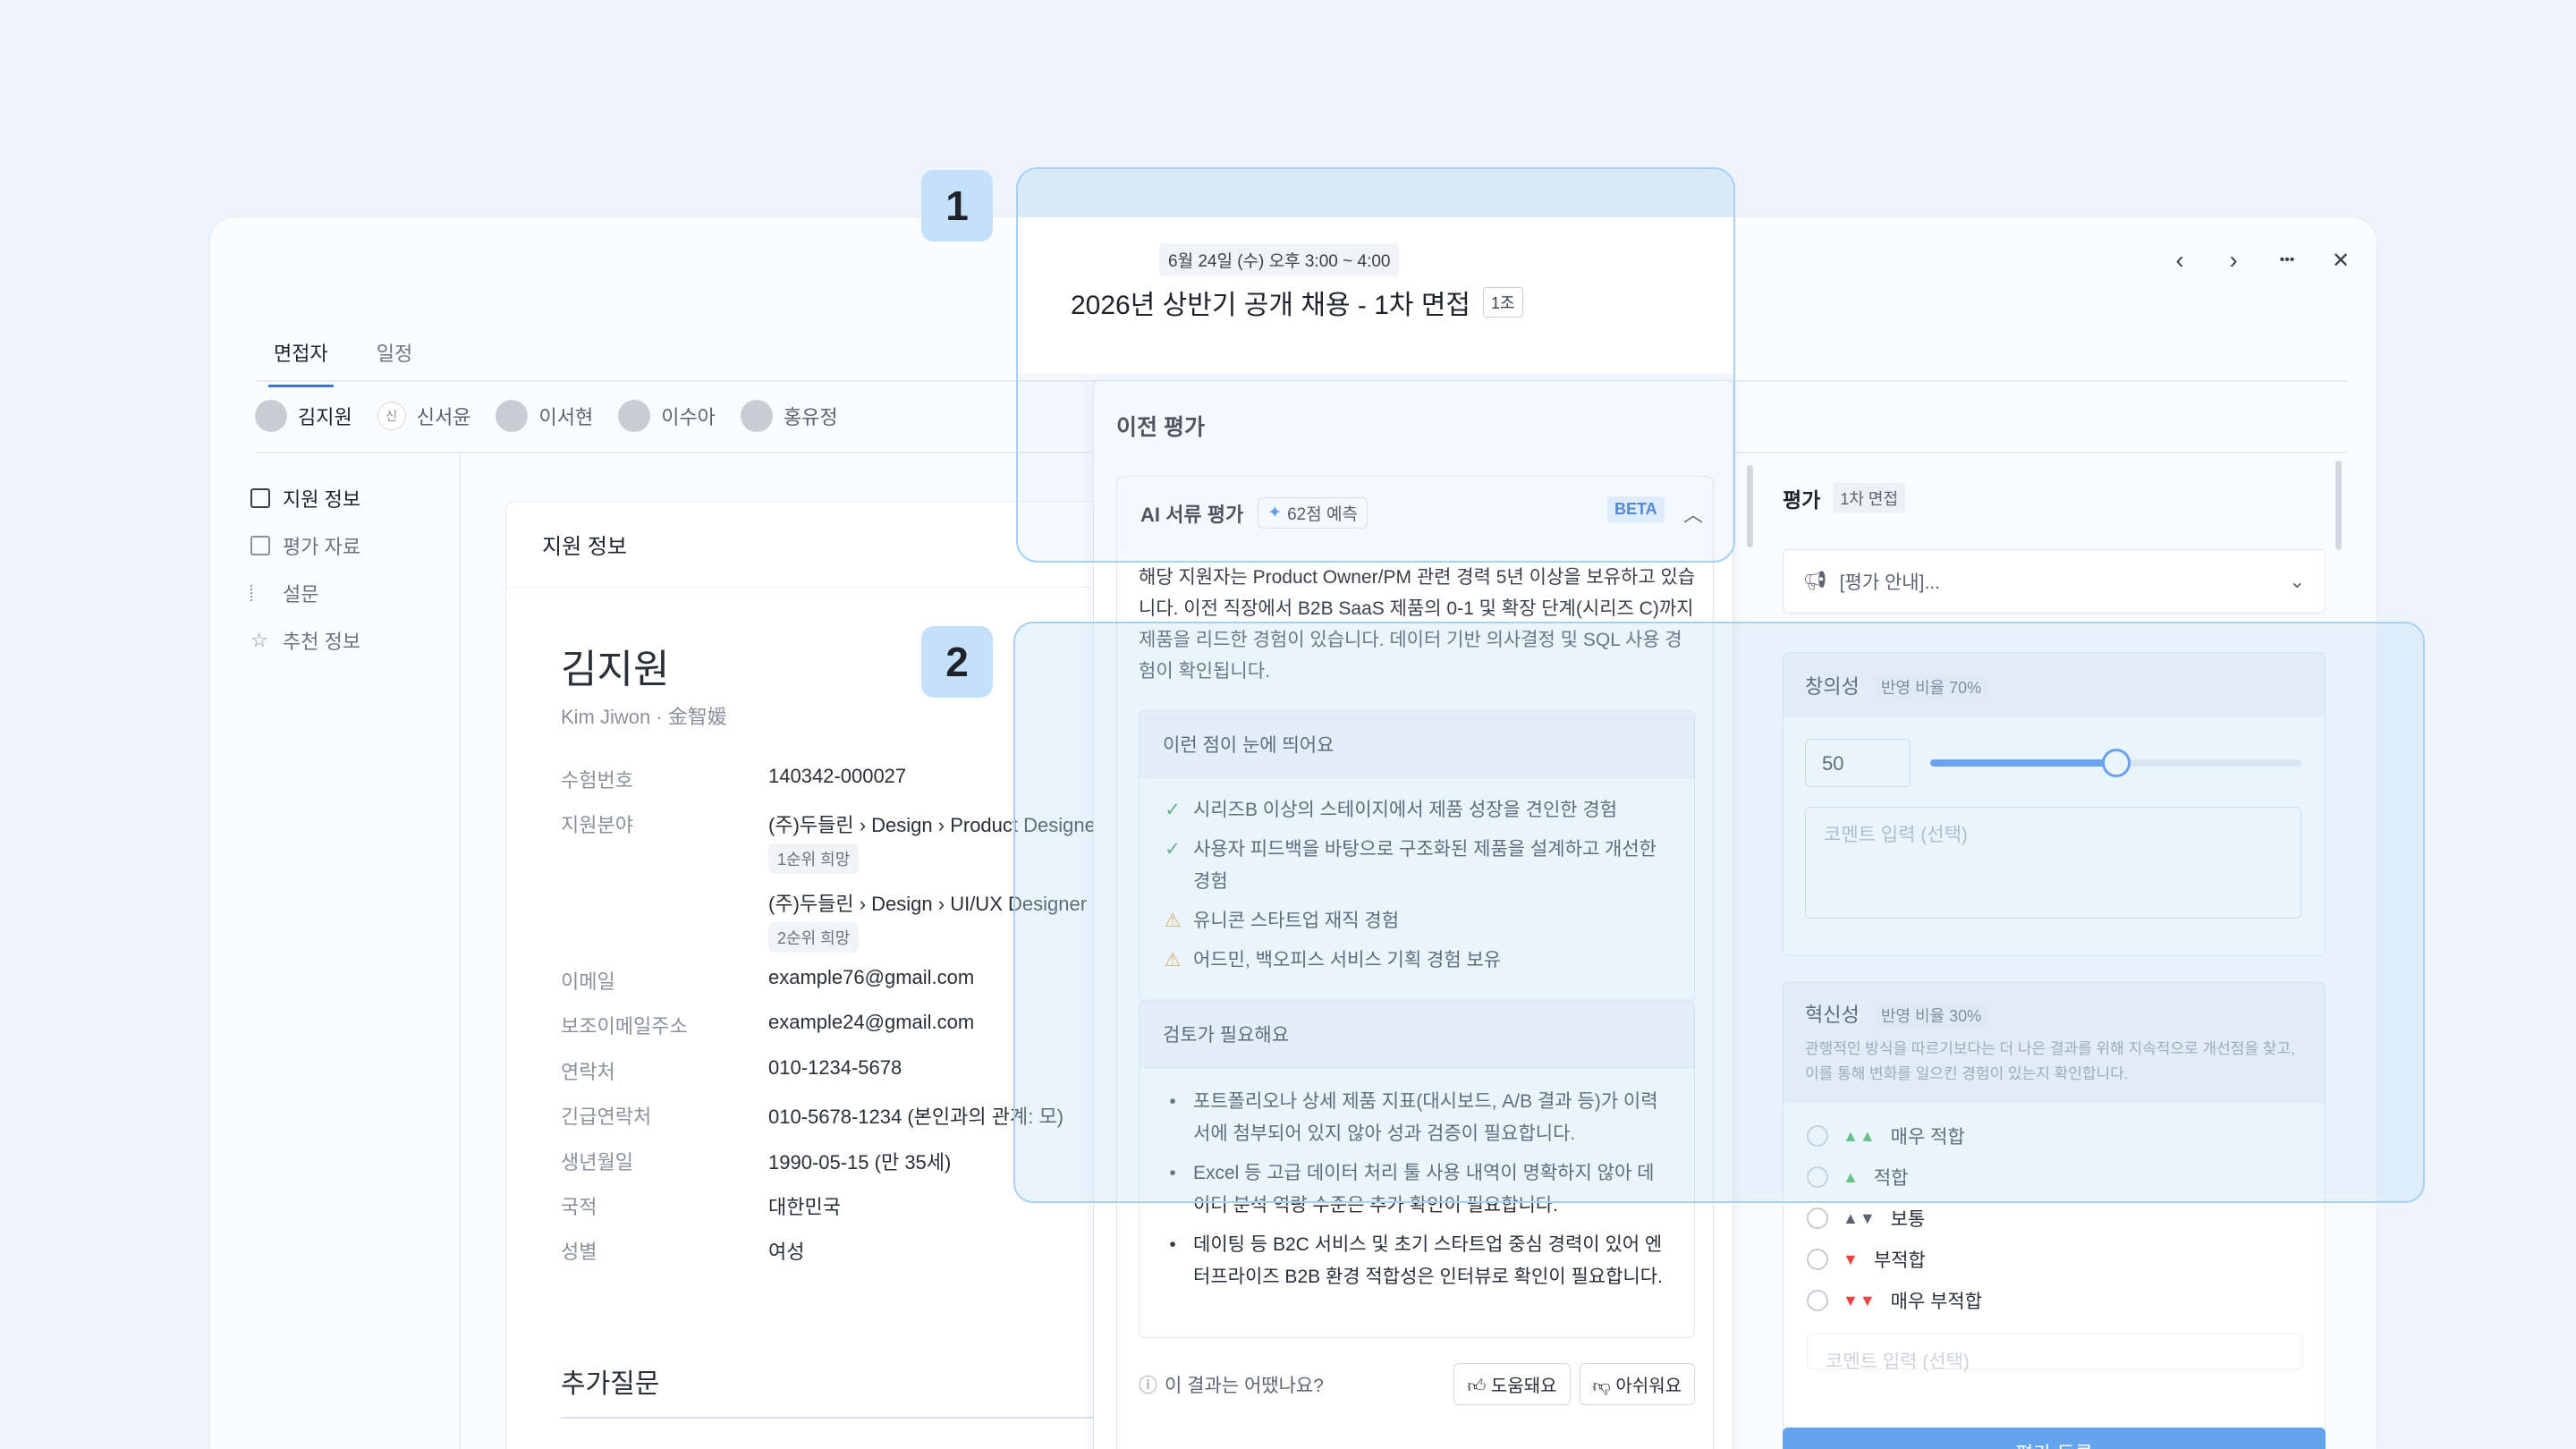 Image resolution: width=2576 pixels, height=1449 pixels. What do you see at coordinates (1860, 1217) in the screenshot?
I see `thumbs-neutral-icon: ▲▼` at bounding box center [1860, 1217].